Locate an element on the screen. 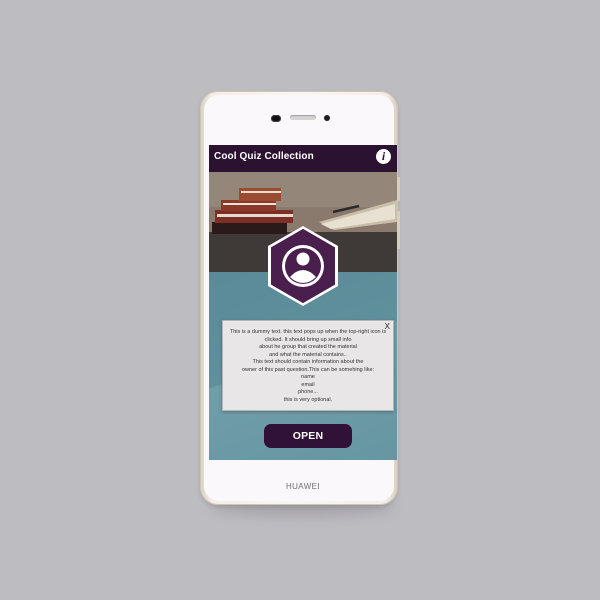  volume-button is located at coordinates (398, 189).